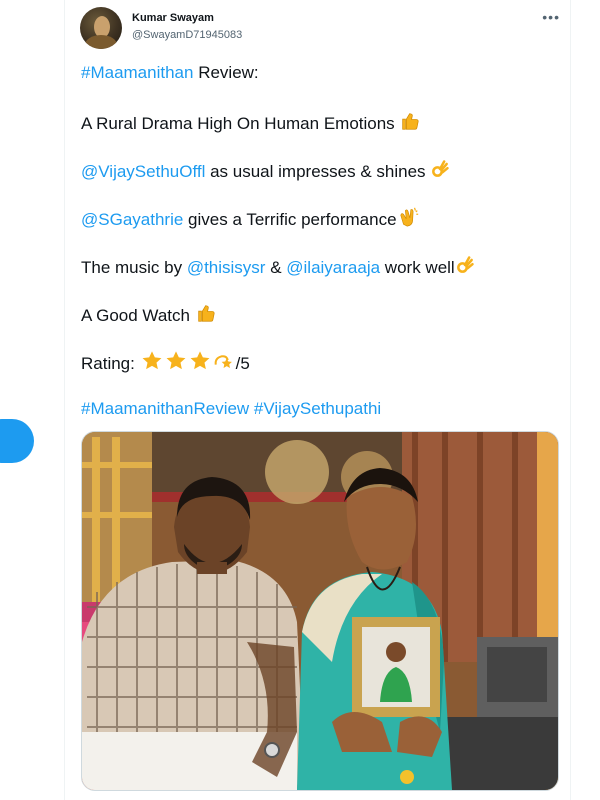 This screenshot has width=600, height=800. I want to click on mention-sgayathrie: @SGayathrie, so click(132, 219).